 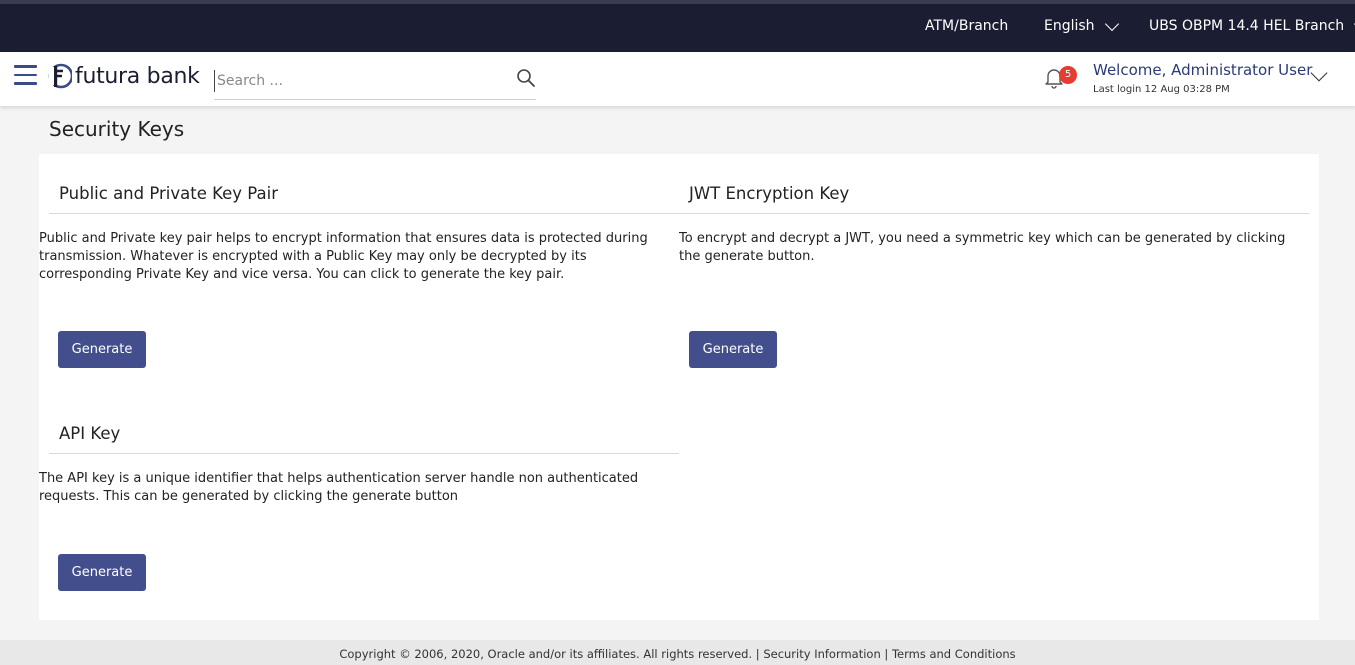 What do you see at coordinates (364, 434) in the screenshot?
I see `api-key-title: API Key` at bounding box center [364, 434].